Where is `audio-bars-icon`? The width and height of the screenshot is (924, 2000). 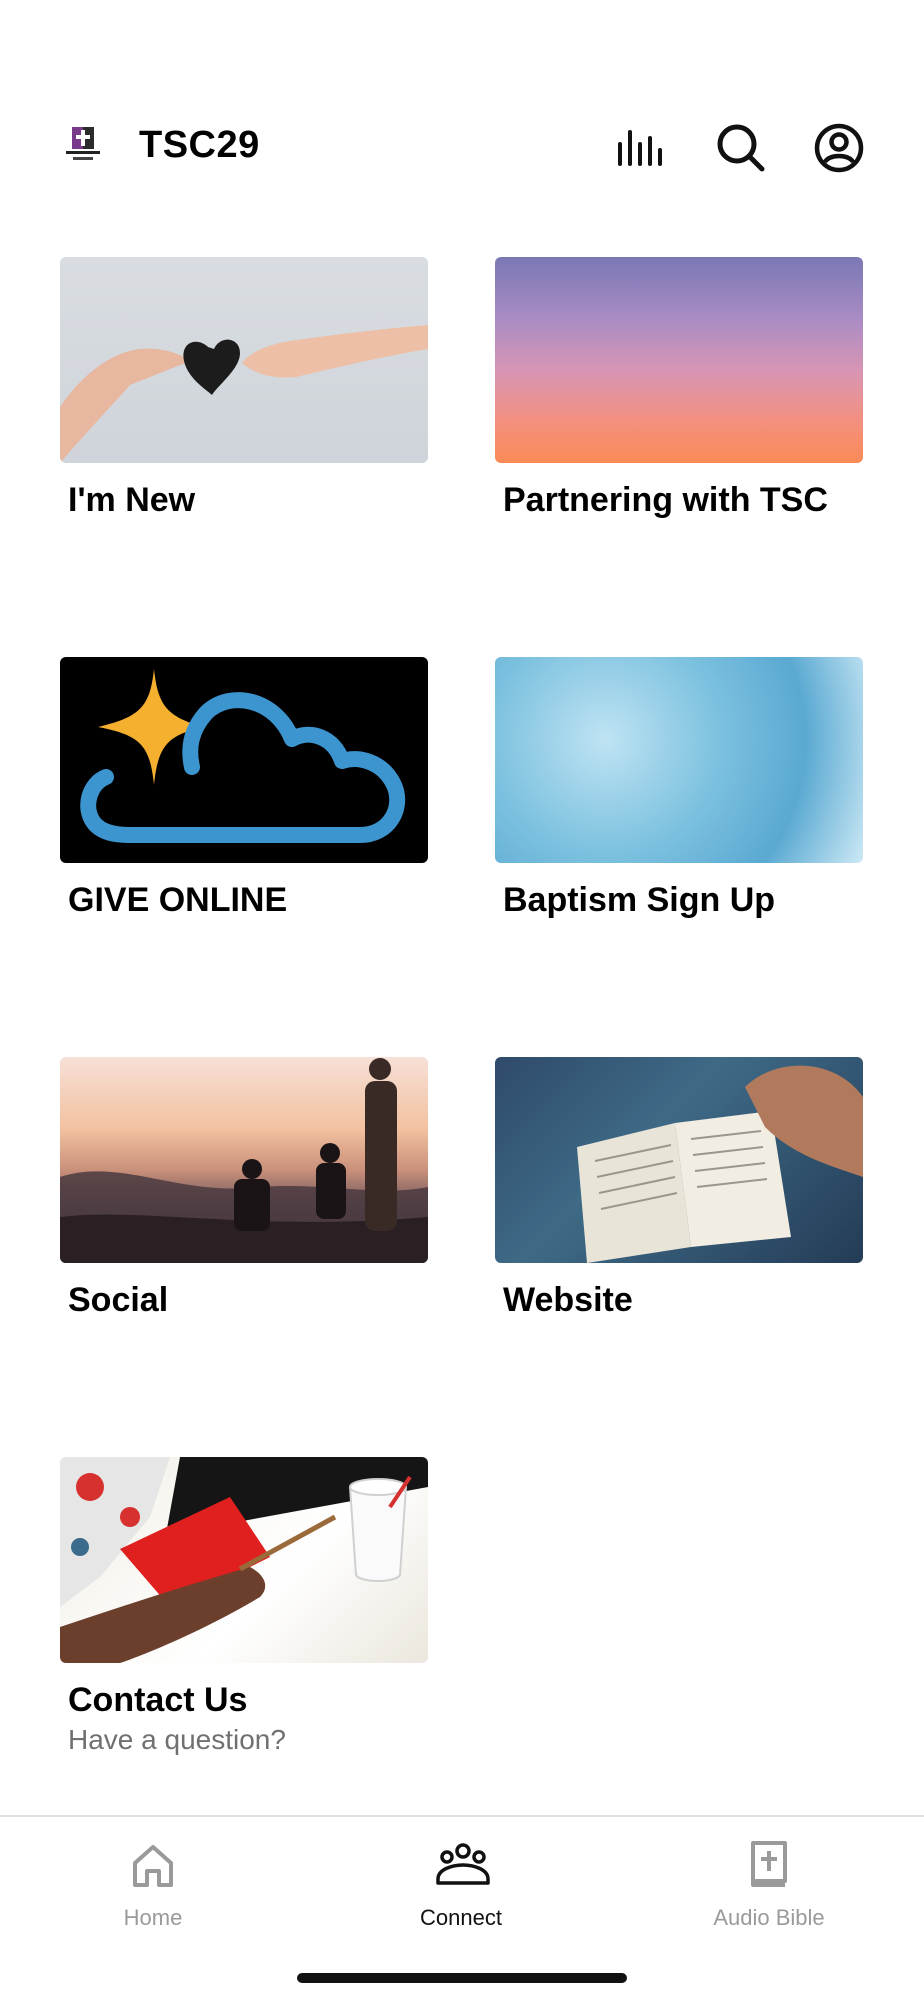
audio-bars-icon is located at coordinates (643, 148).